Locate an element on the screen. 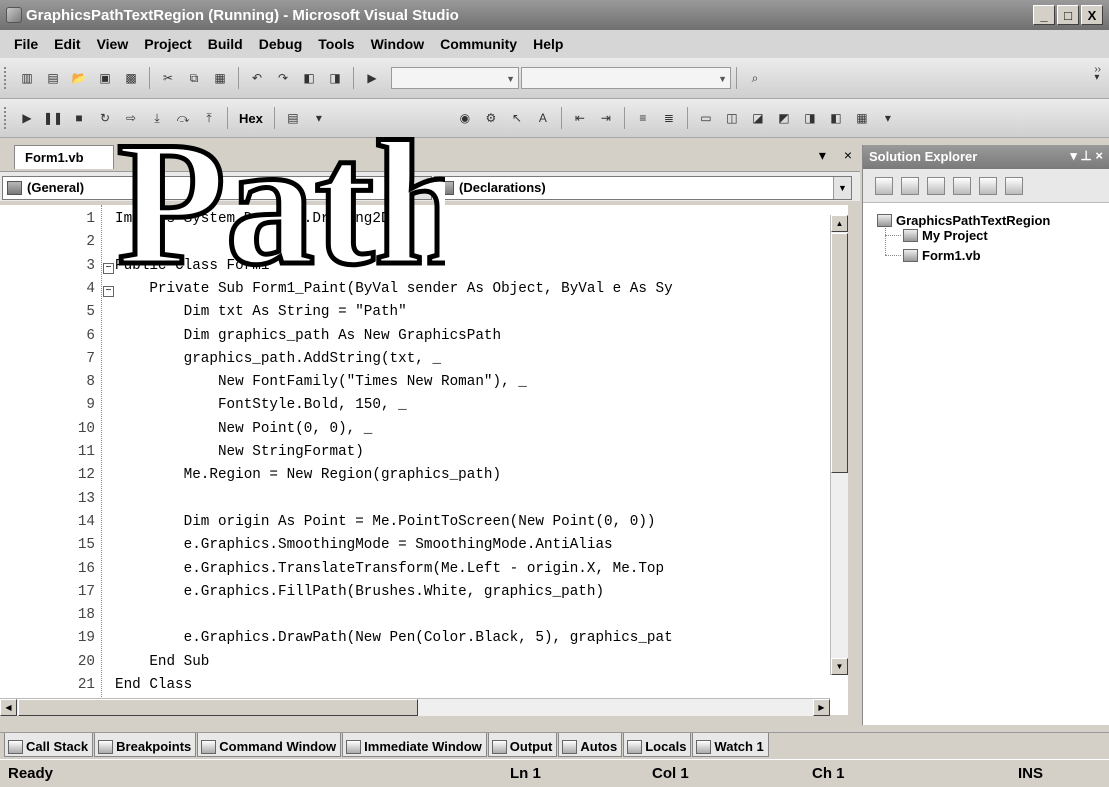 This screenshot has width=1109, height=787. bookmark-folder-icon: ◩ is located at coordinates (784, 118).